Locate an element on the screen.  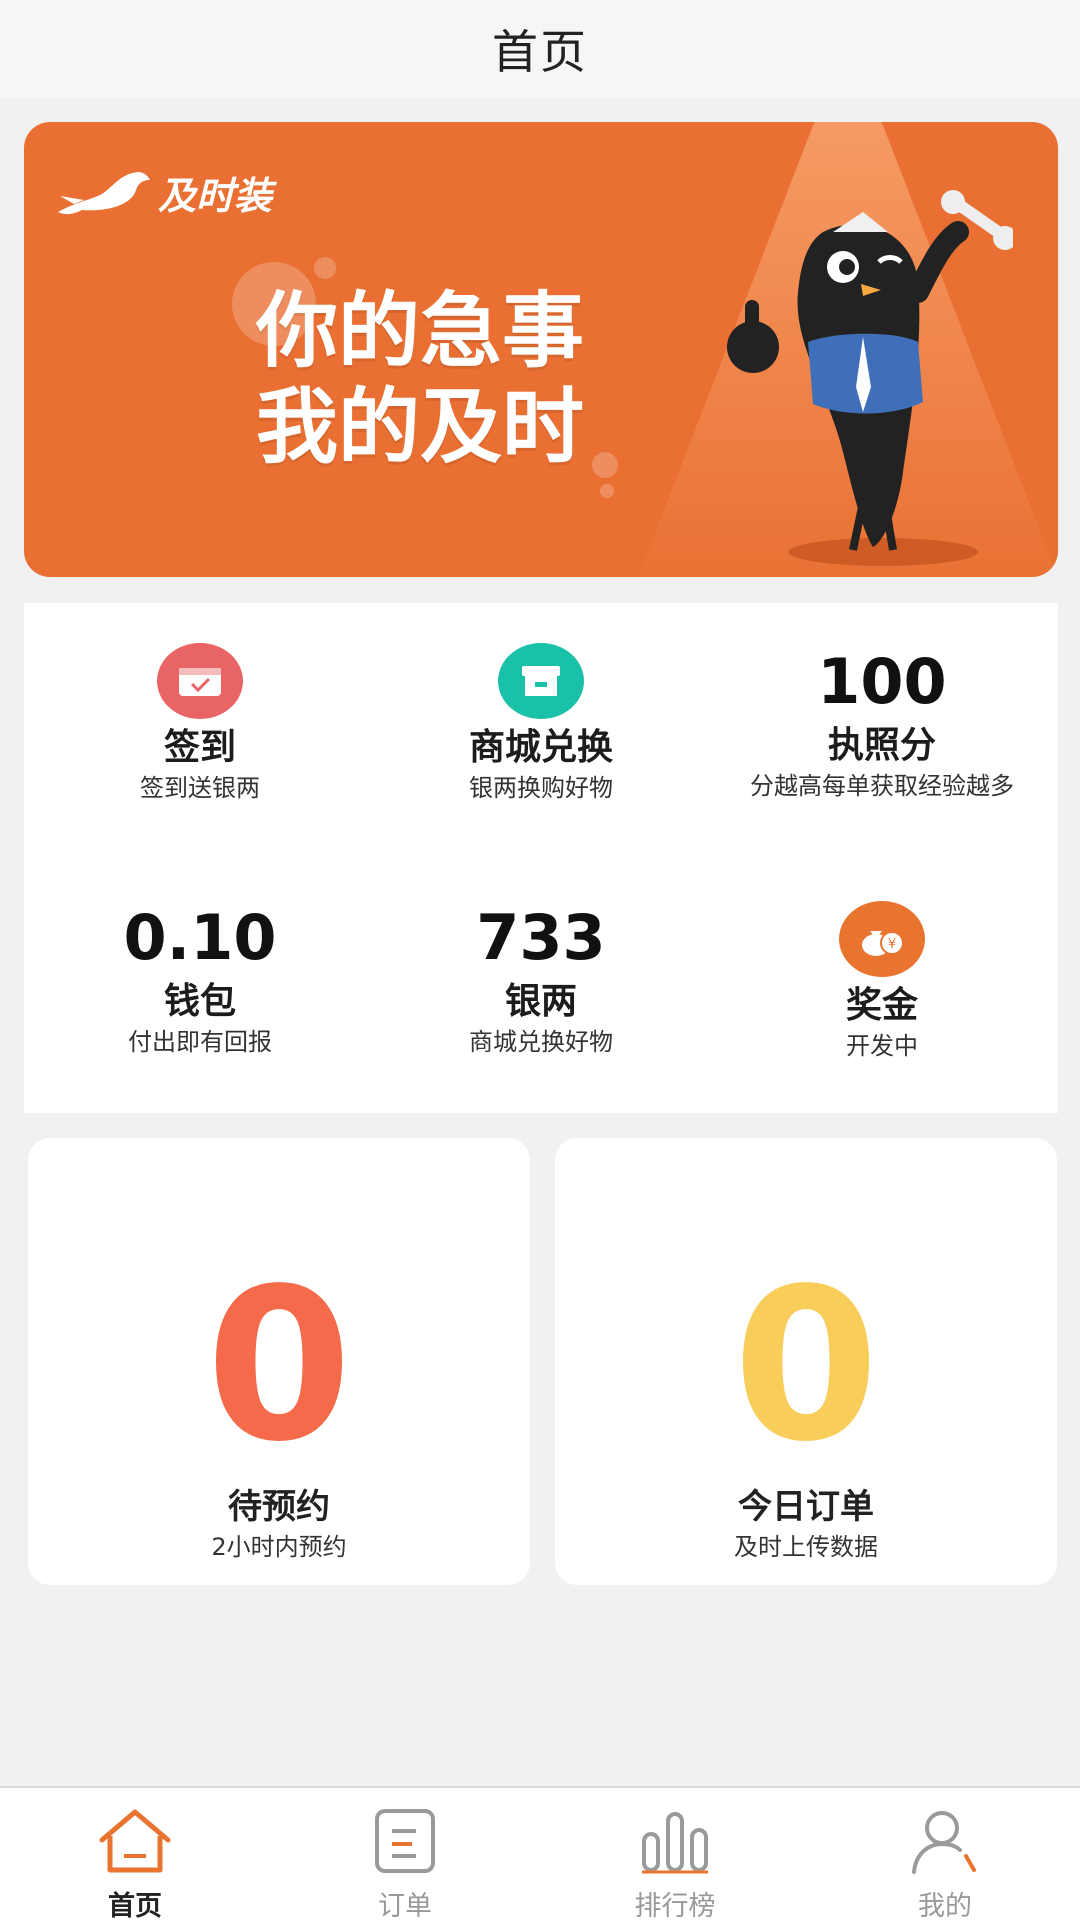
money-bag-icon: ¥ is located at coordinates (882, 939).